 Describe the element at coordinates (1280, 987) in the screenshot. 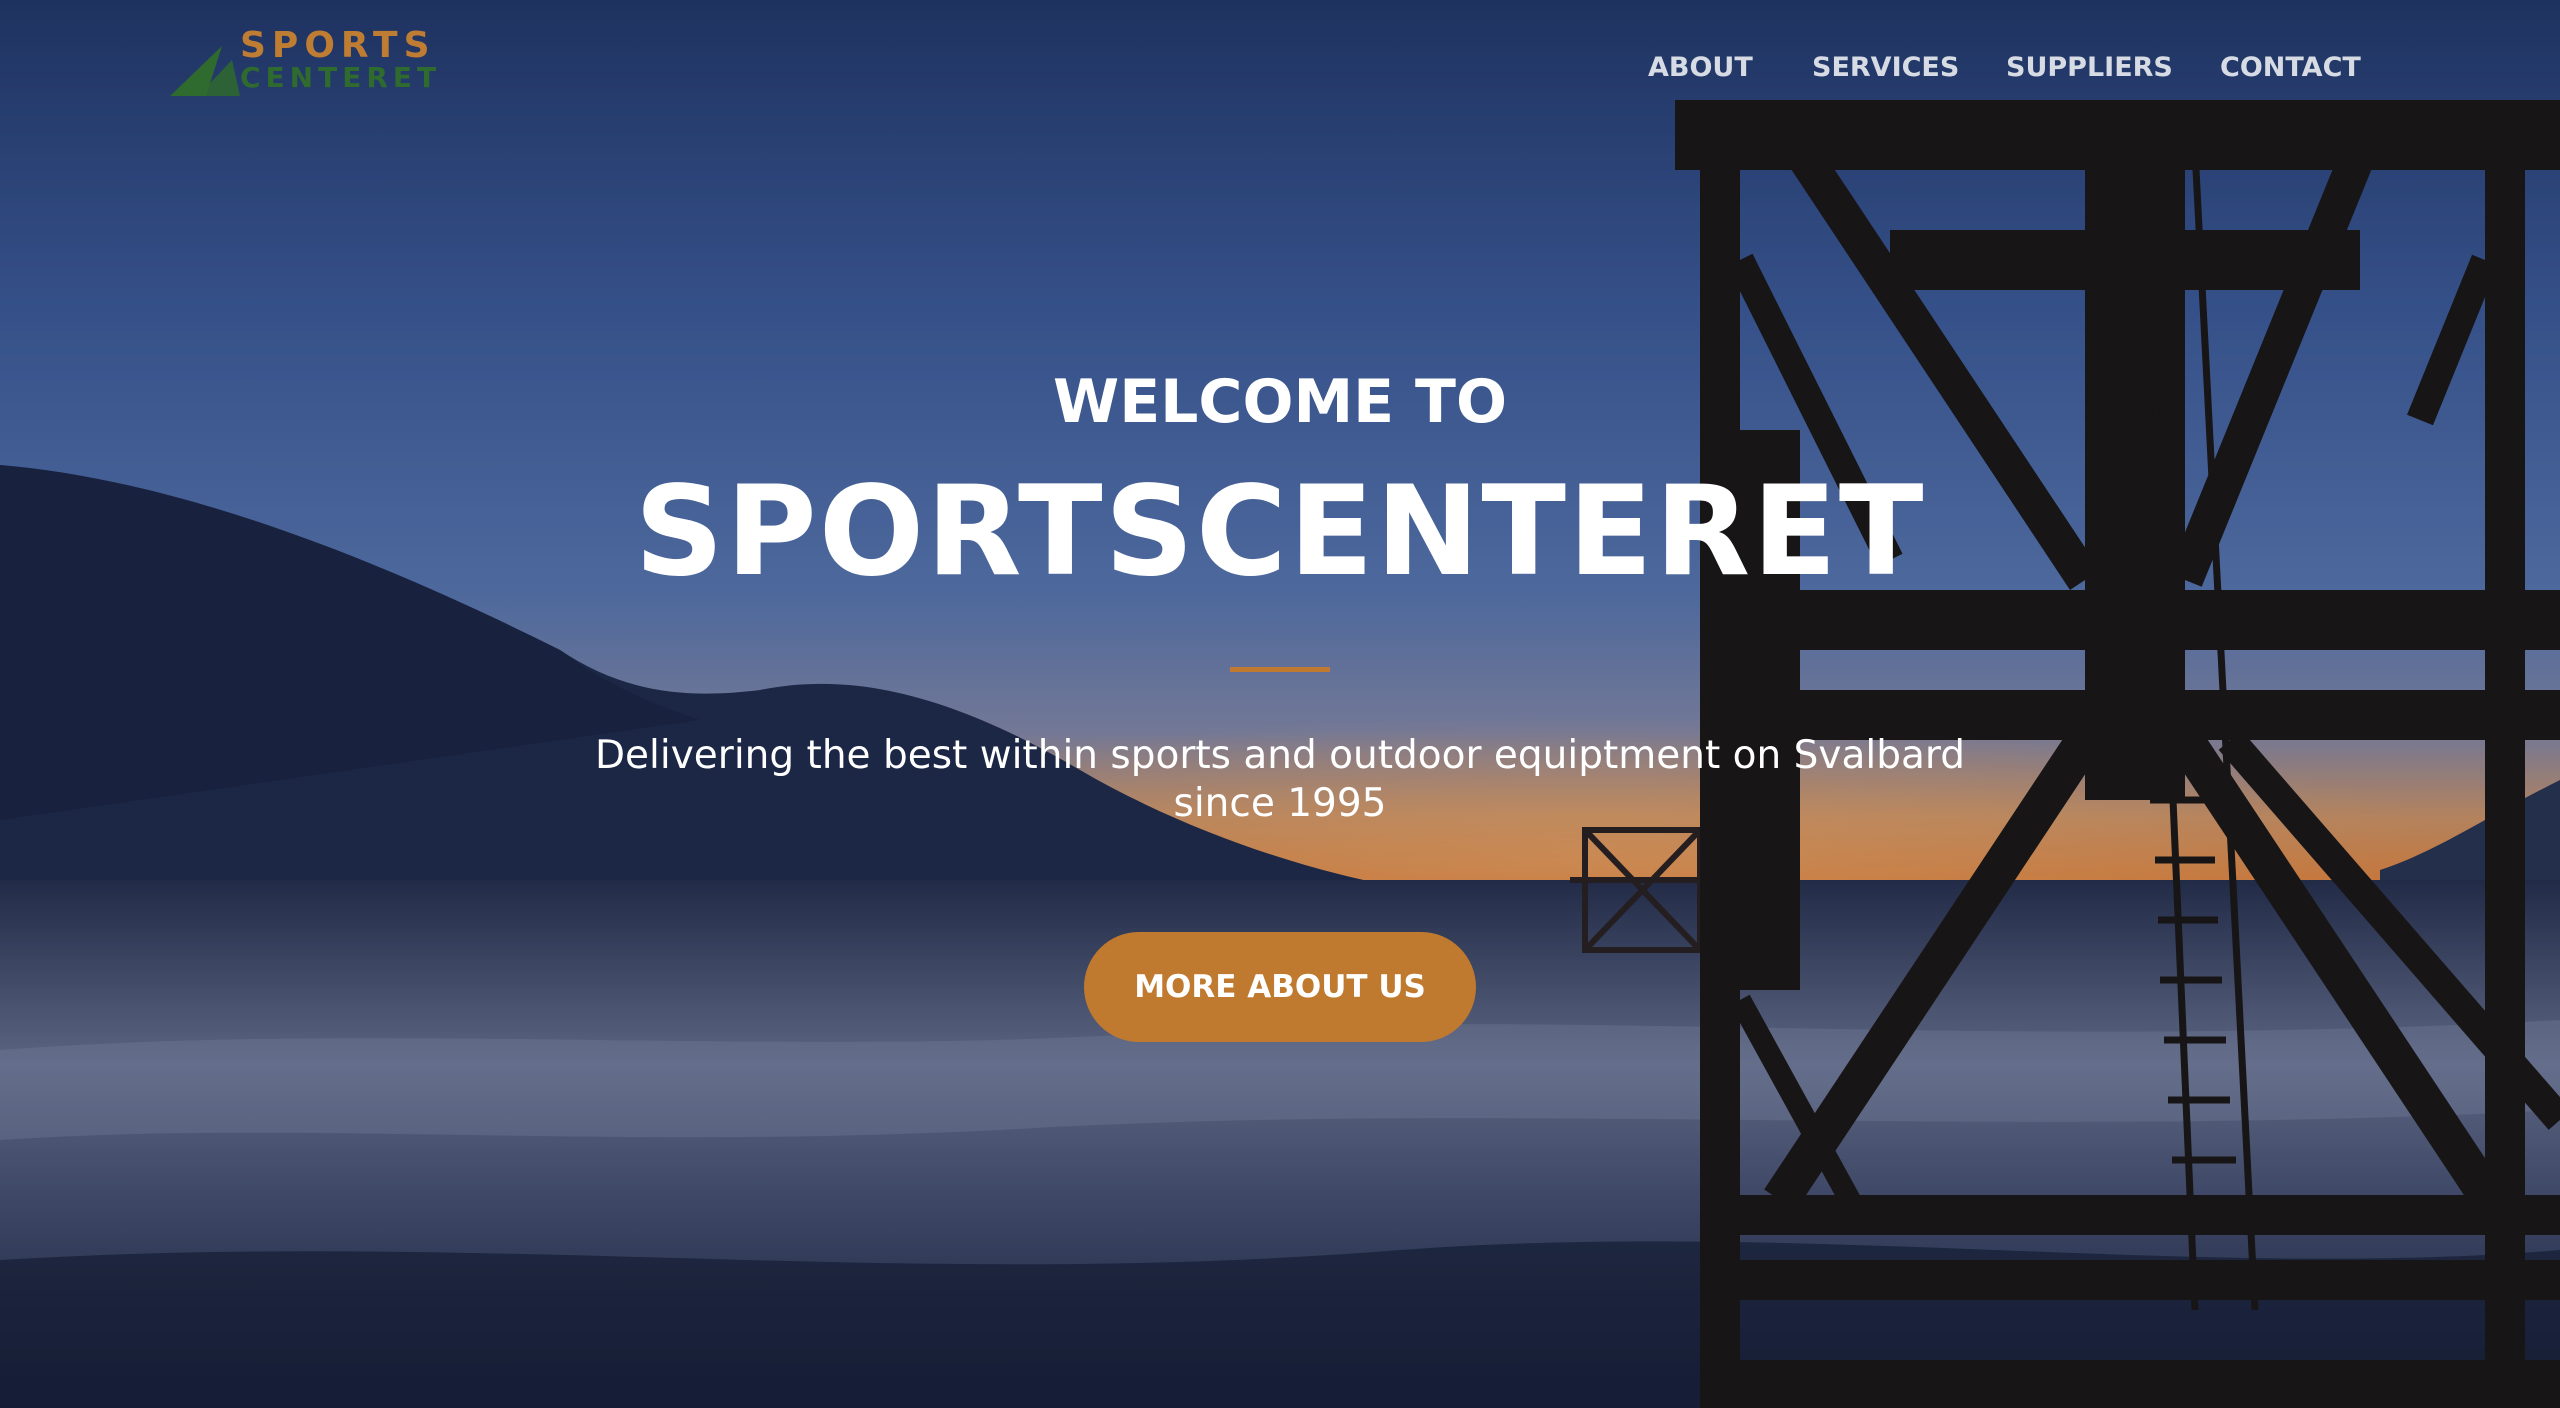

I see `more-about-us-button: MORE ABOUT US` at that location.